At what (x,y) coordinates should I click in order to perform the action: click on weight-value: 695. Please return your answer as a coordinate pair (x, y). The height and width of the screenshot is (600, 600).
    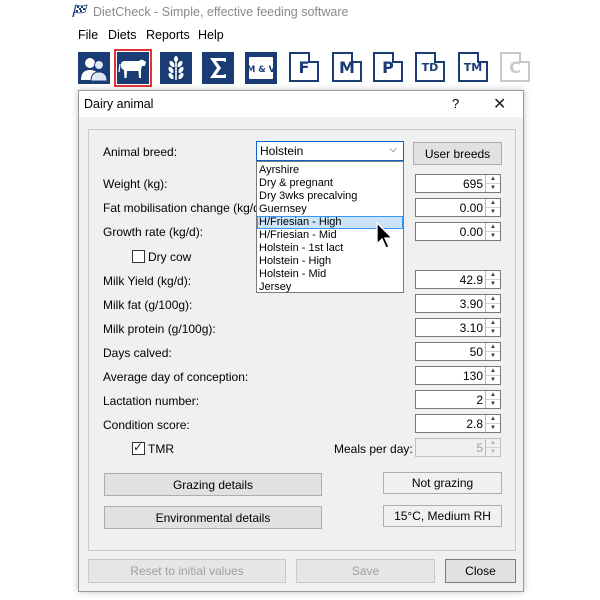
    Looking at the image, I should click on (472, 184).